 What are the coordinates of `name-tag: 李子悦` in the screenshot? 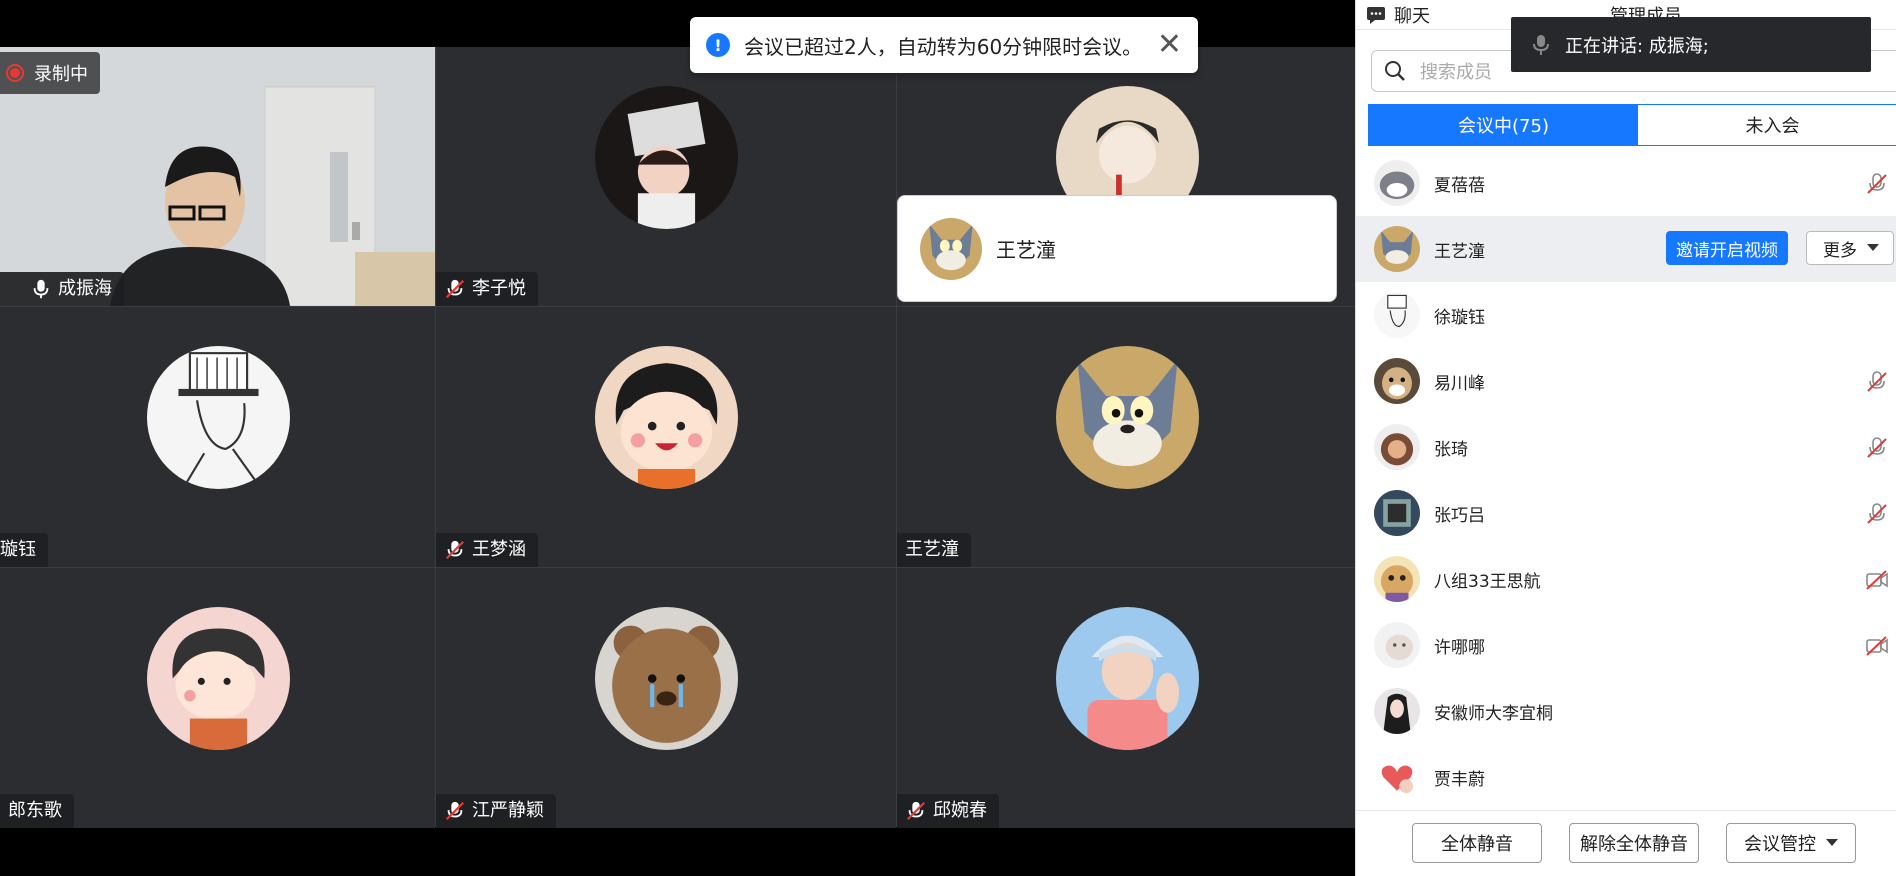 It's located at (487, 289).